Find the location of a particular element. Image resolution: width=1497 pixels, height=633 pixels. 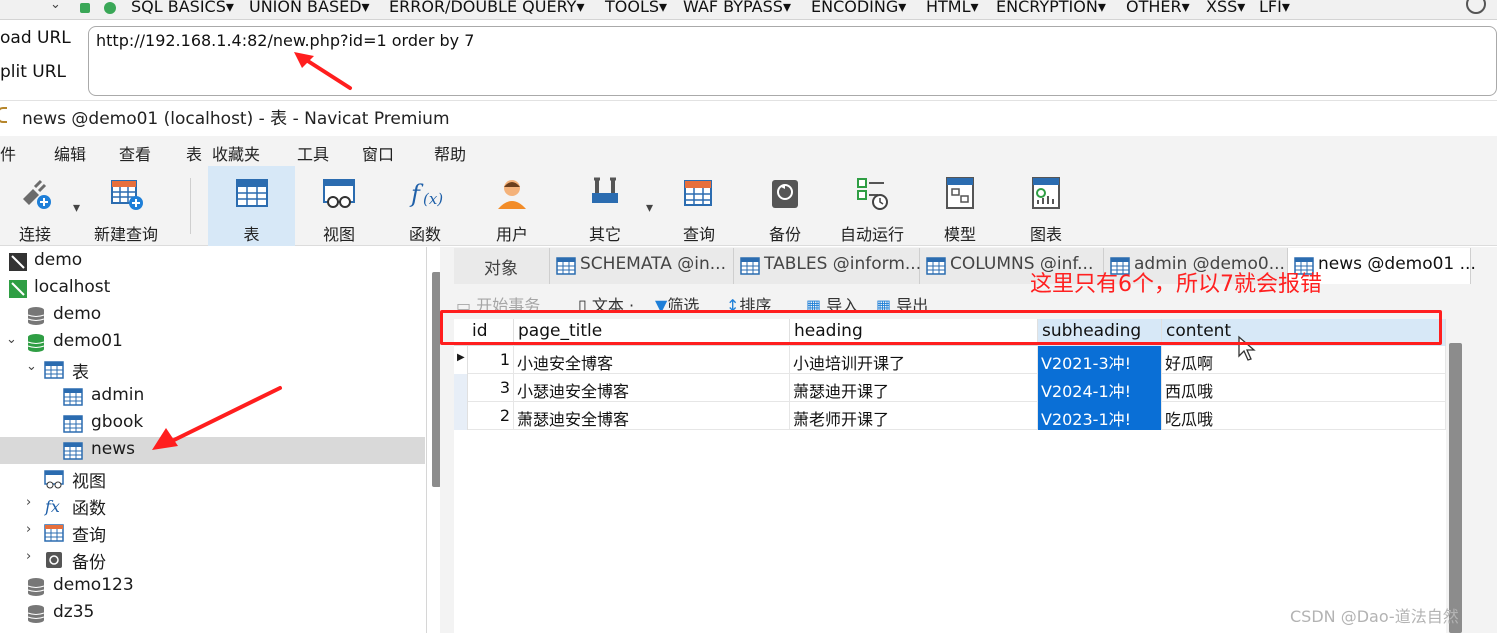

tree-item-demo123: demo123 is located at coordinates (212, 586).